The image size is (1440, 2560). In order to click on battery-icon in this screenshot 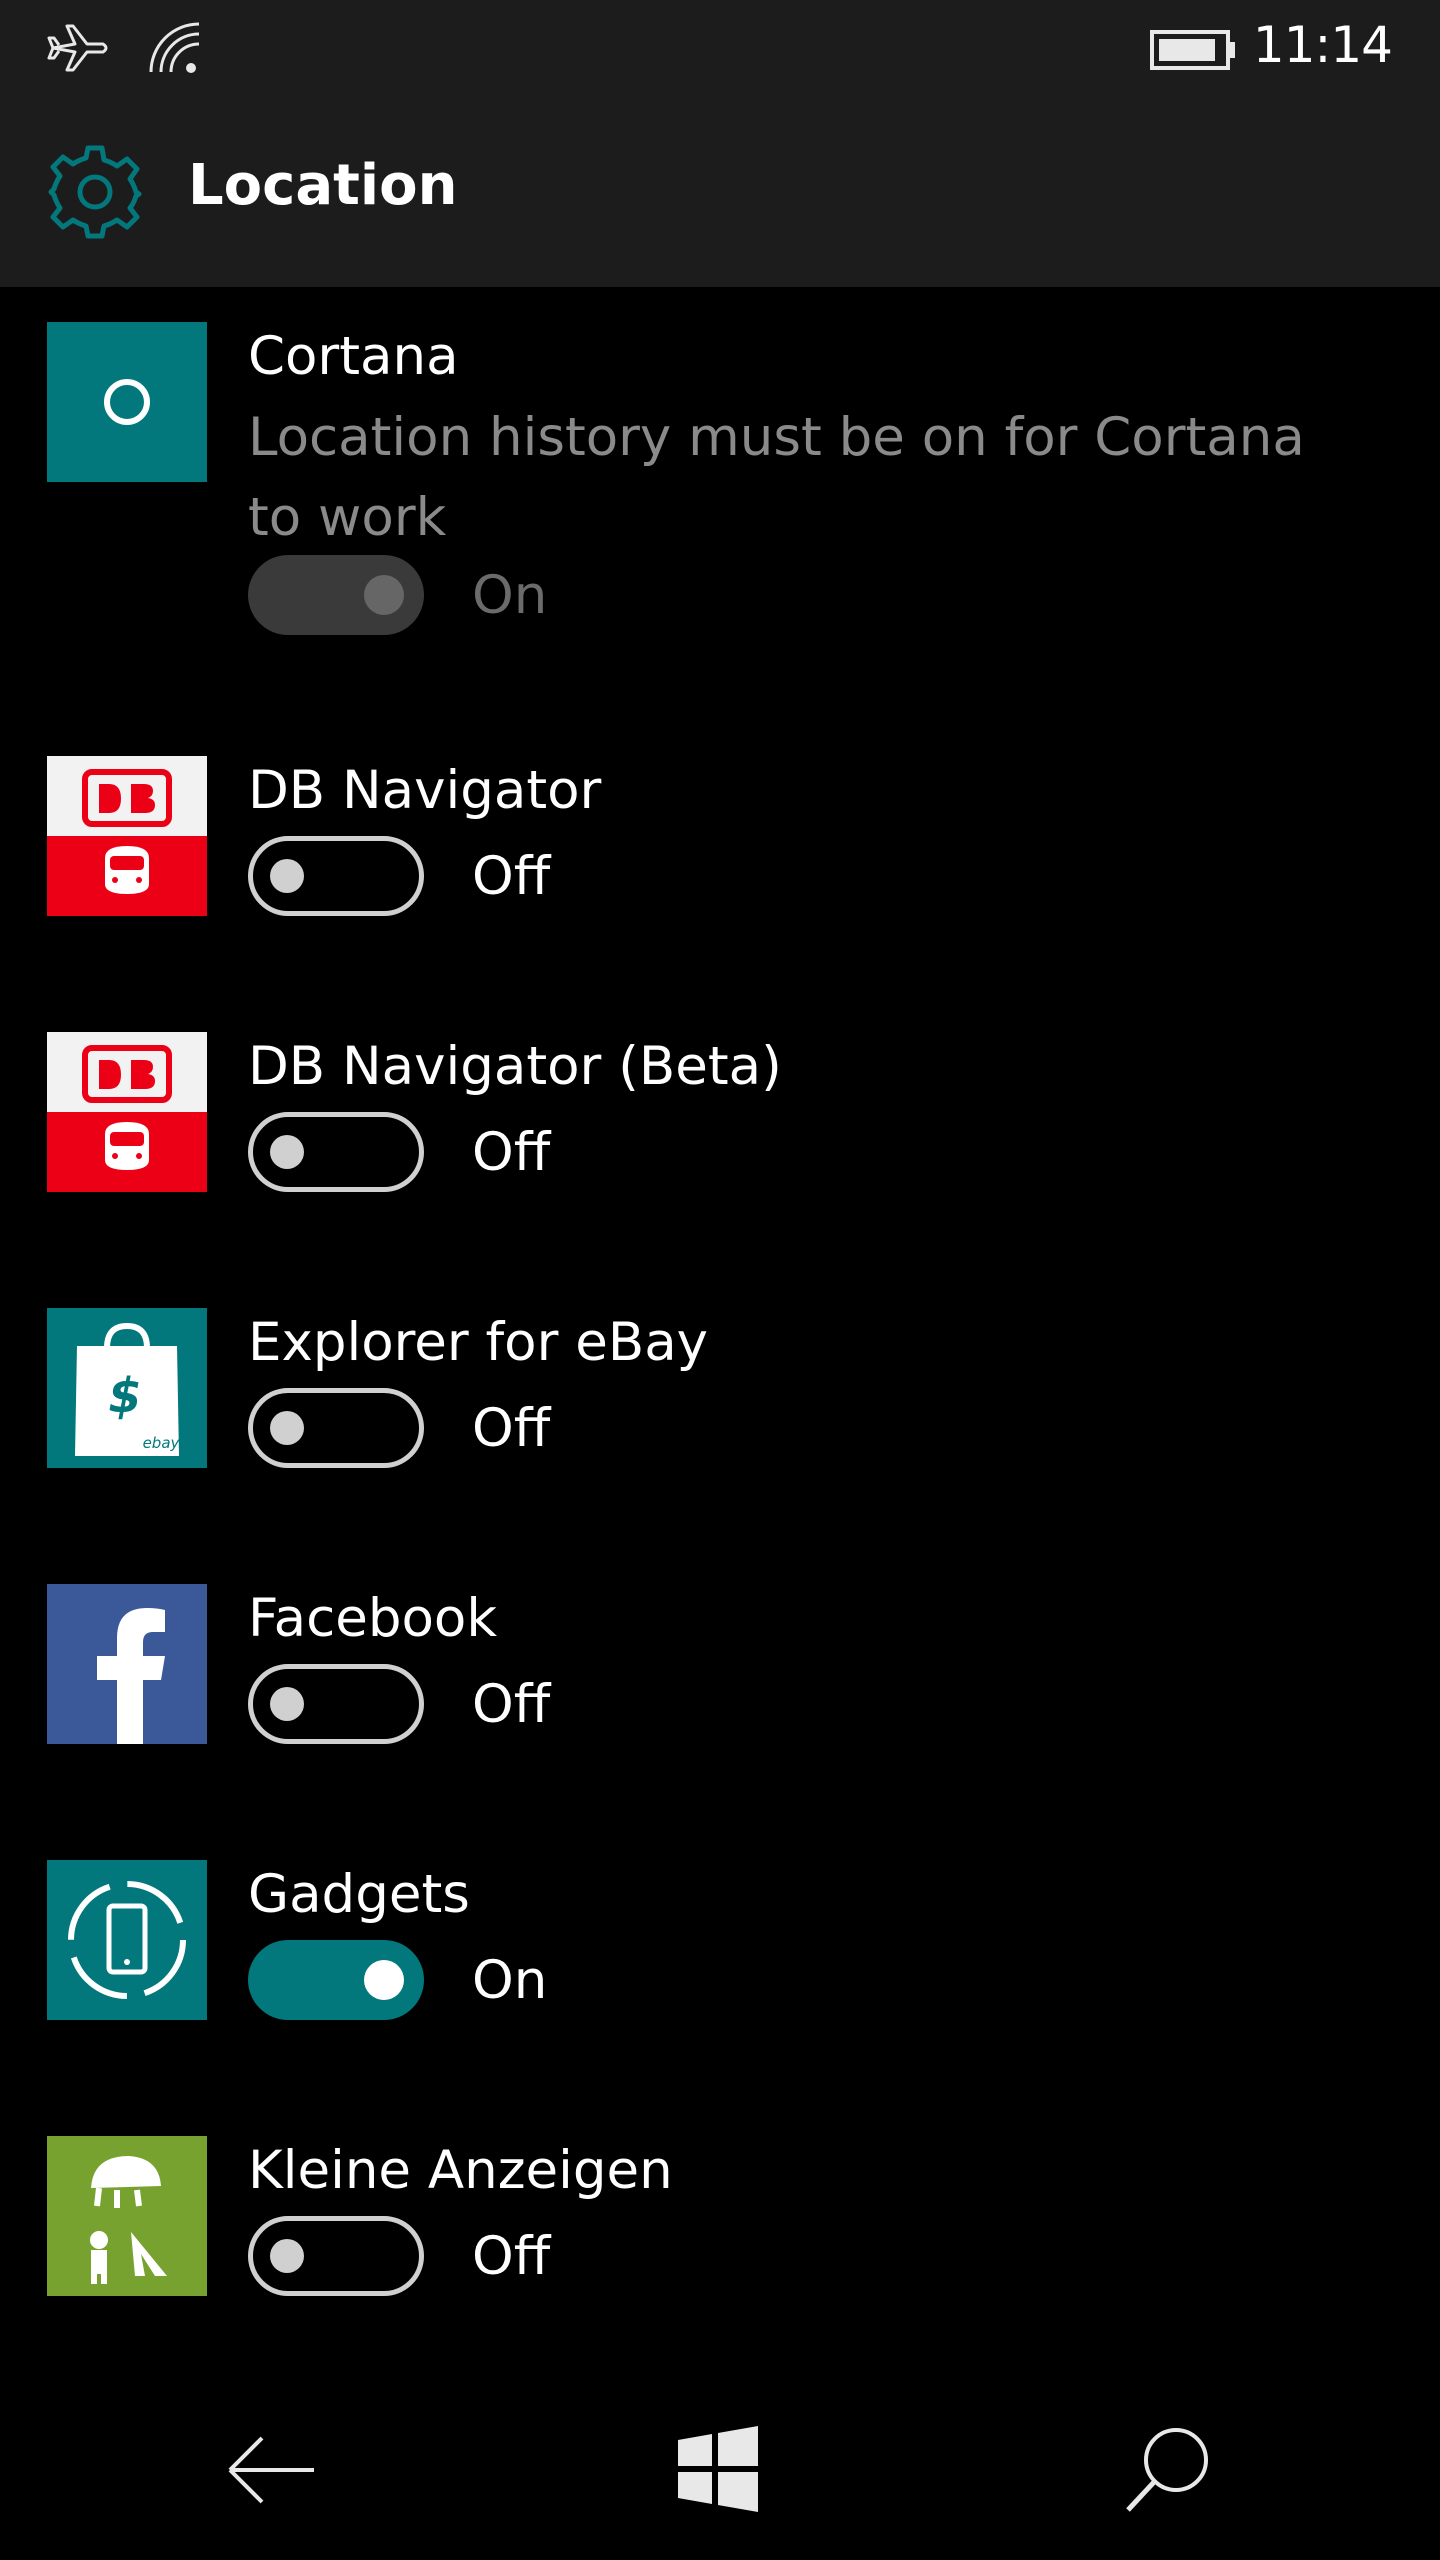, I will do `click(1194, 52)`.